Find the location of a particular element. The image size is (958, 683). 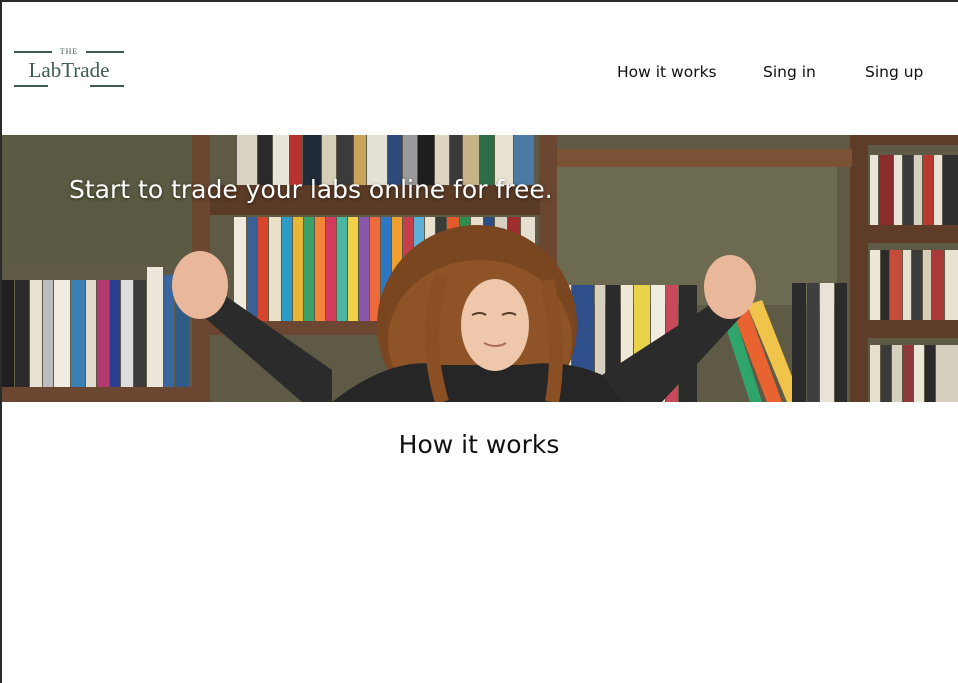

nav-sign-up-link: Sing up is located at coordinates (894, 73).